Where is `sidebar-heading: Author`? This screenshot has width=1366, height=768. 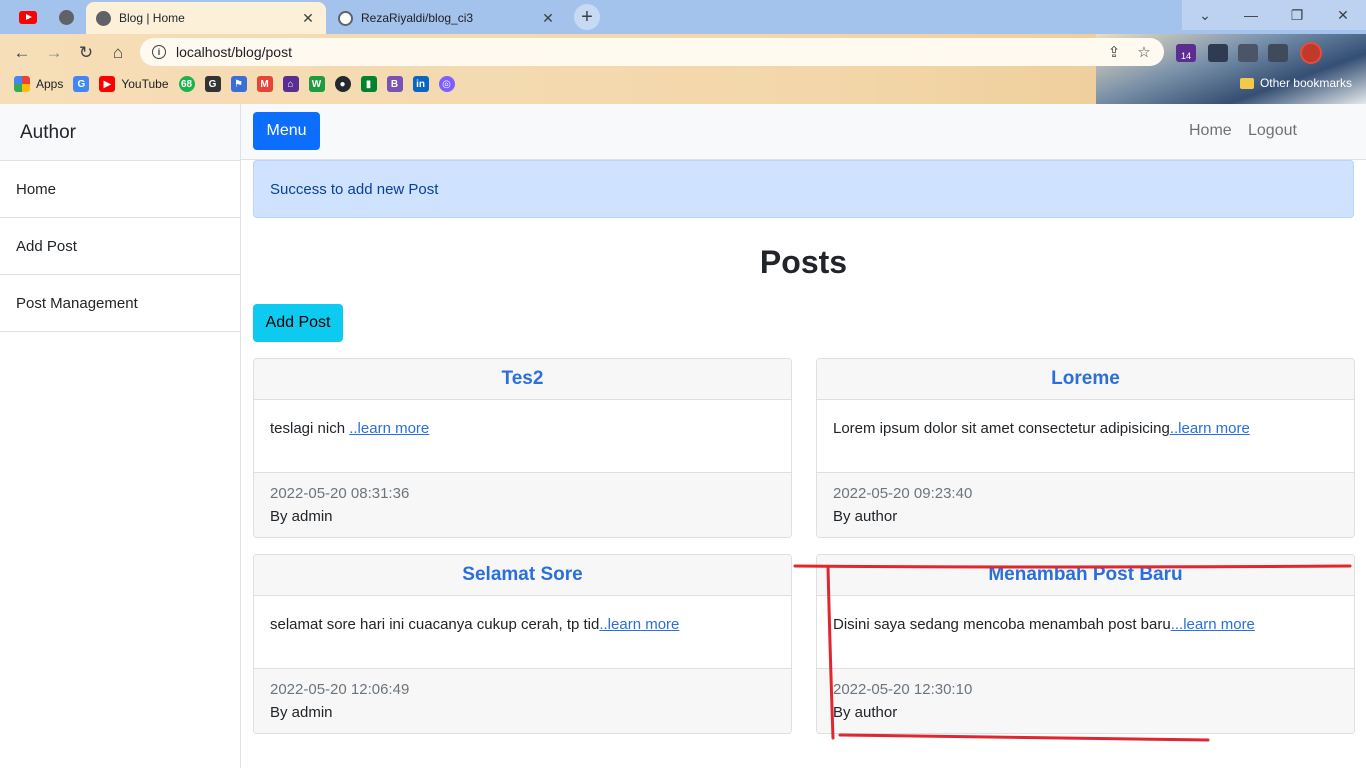 sidebar-heading: Author is located at coordinates (120, 132).